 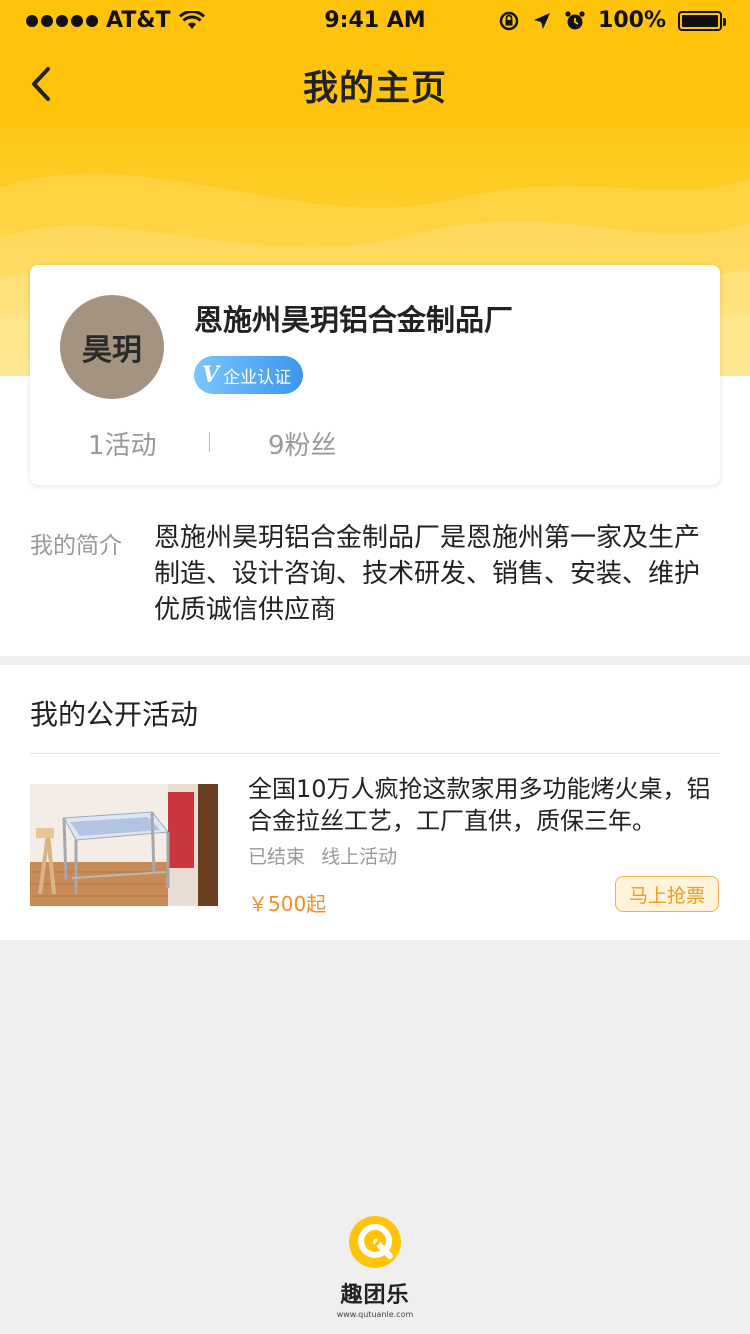 What do you see at coordinates (374, 89) in the screenshot?
I see `page-title: 我的主页` at bounding box center [374, 89].